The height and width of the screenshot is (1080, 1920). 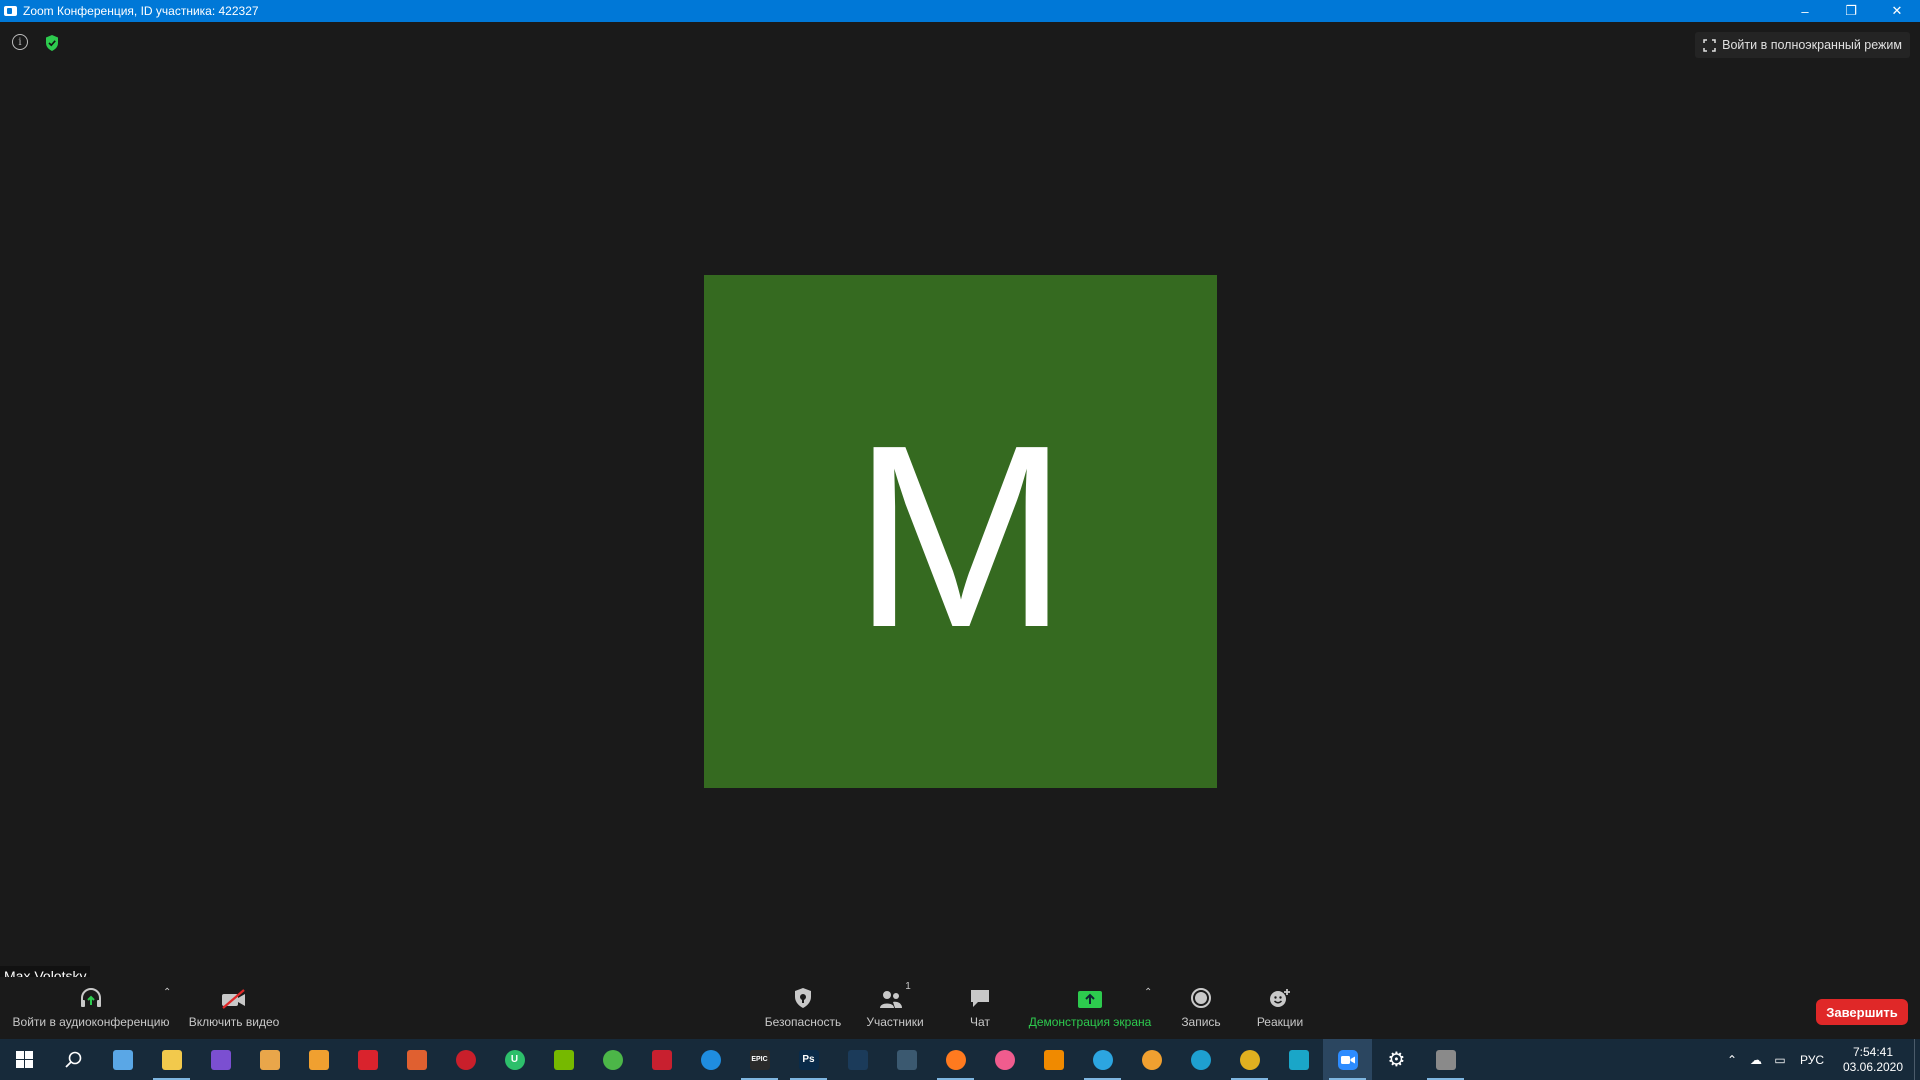 What do you see at coordinates (233, 999) in the screenshot?
I see `video-off-icon` at bounding box center [233, 999].